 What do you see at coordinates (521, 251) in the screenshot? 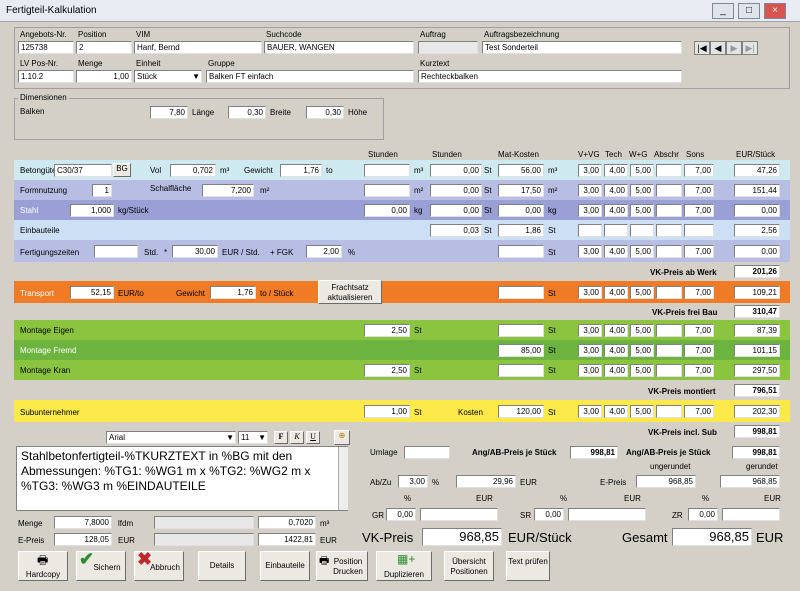
I see `fertig-mat` at bounding box center [521, 251].